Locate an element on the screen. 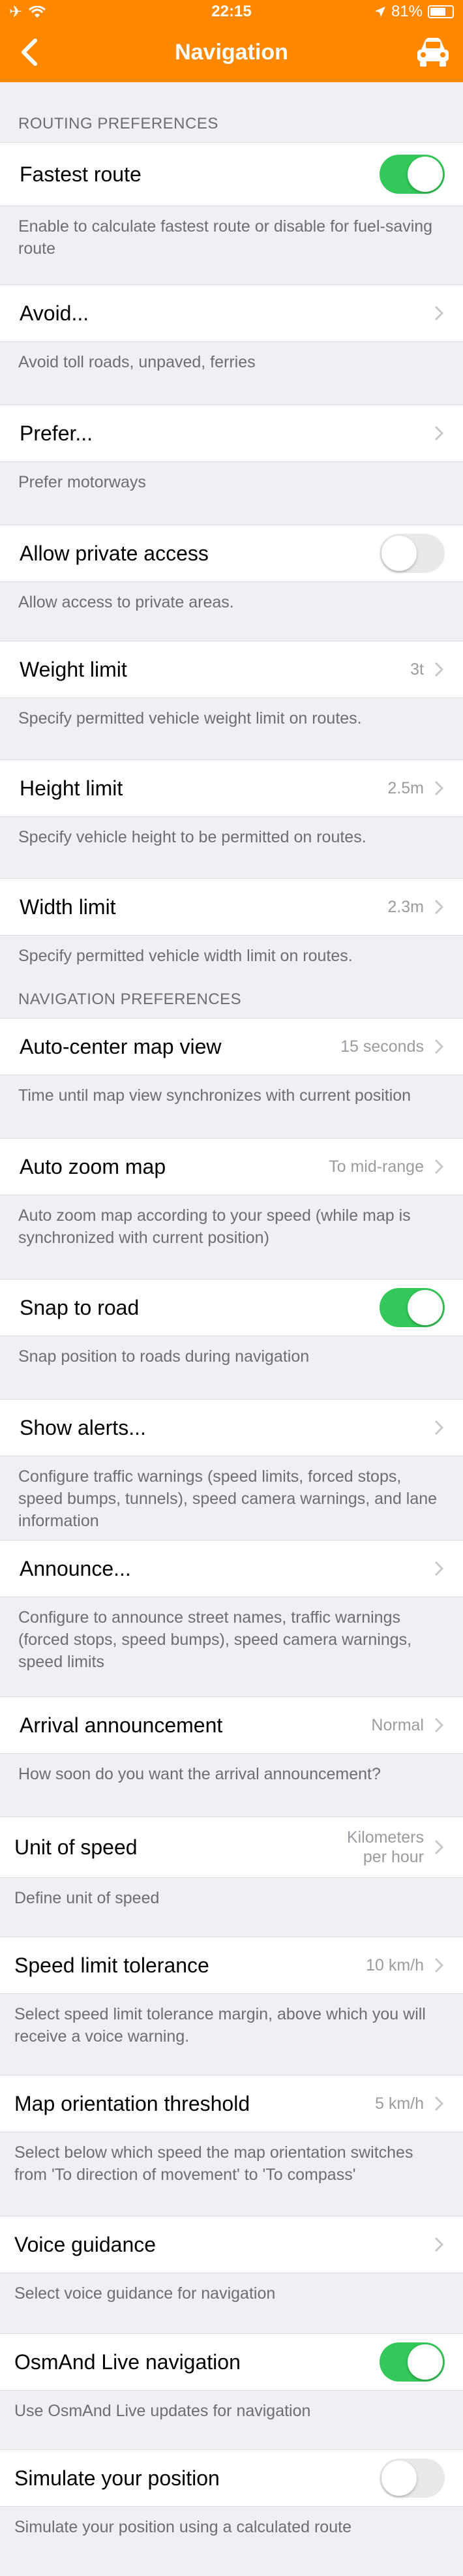 This screenshot has height=2576, width=463. osmand-live-toggle is located at coordinates (412, 2362).